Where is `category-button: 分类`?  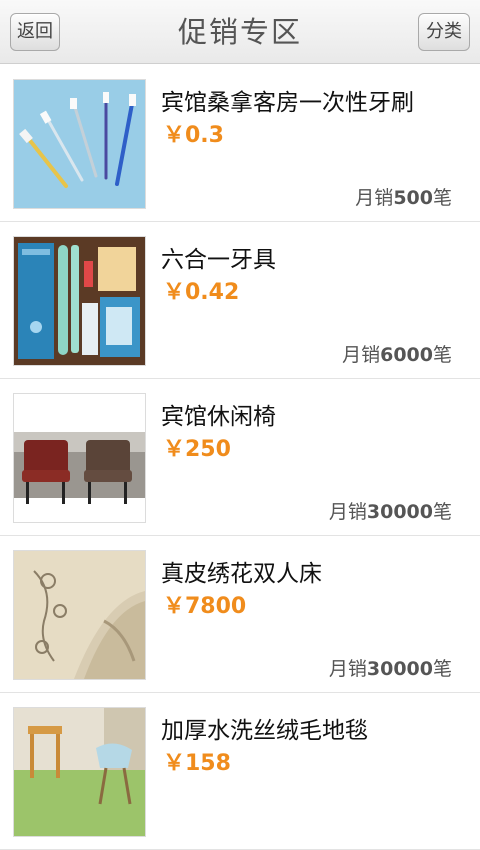
category-button: 分类 is located at coordinates (444, 32).